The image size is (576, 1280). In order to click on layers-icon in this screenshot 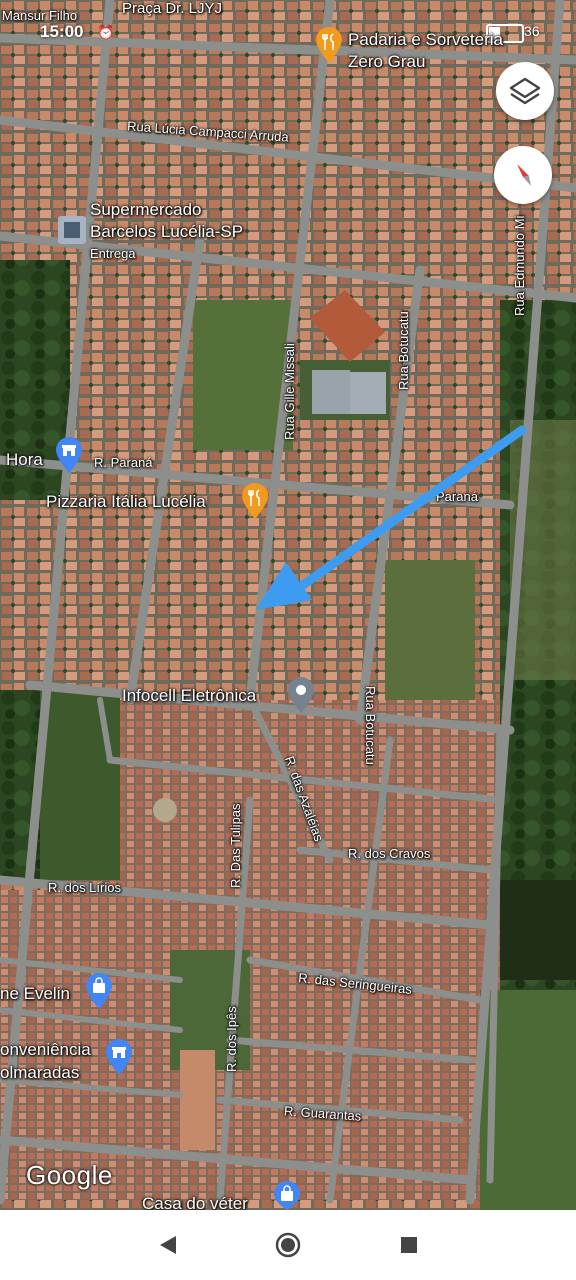, I will do `click(525, 91)`.